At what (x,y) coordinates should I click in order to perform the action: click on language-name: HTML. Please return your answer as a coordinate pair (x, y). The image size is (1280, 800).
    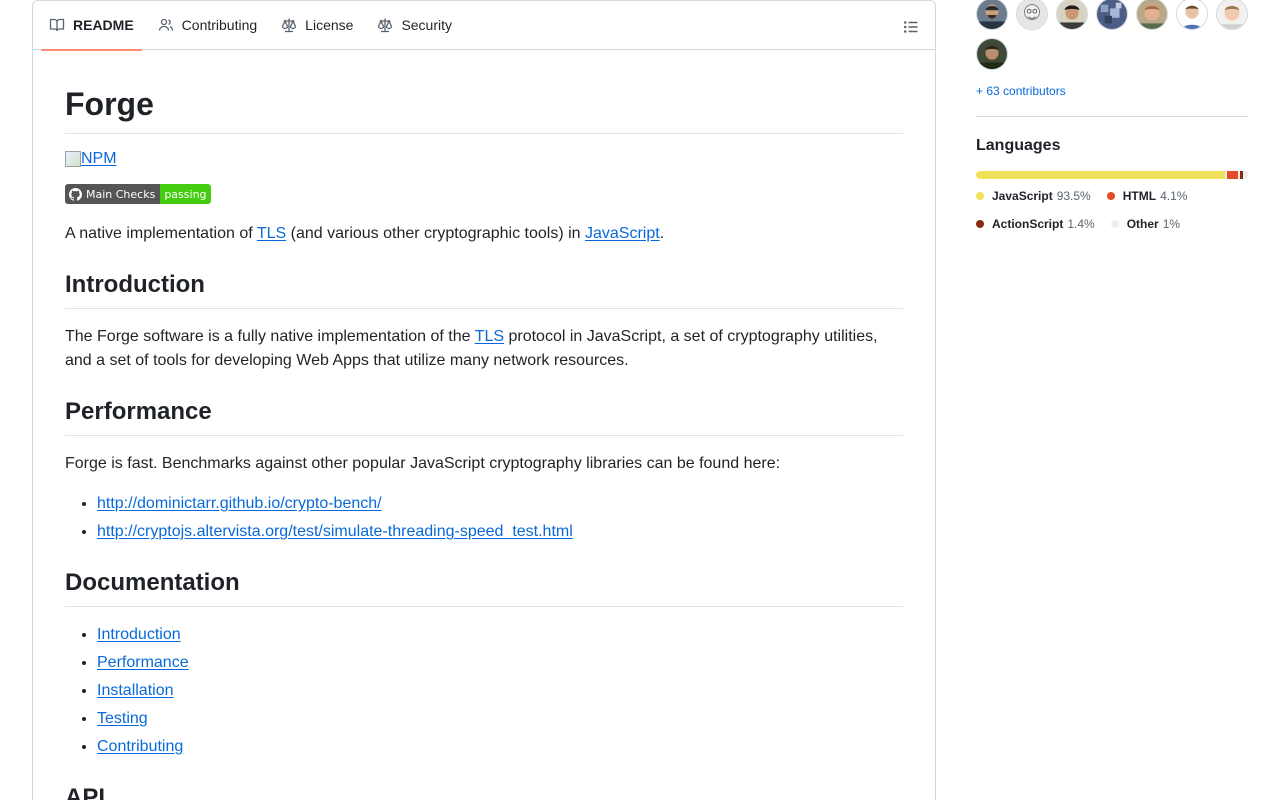
    Looking at the image, I should click on (1139, 196).